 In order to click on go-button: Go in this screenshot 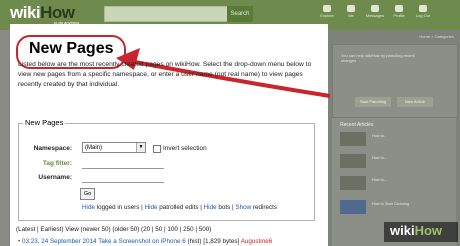, I will do `click(87, 194)`.